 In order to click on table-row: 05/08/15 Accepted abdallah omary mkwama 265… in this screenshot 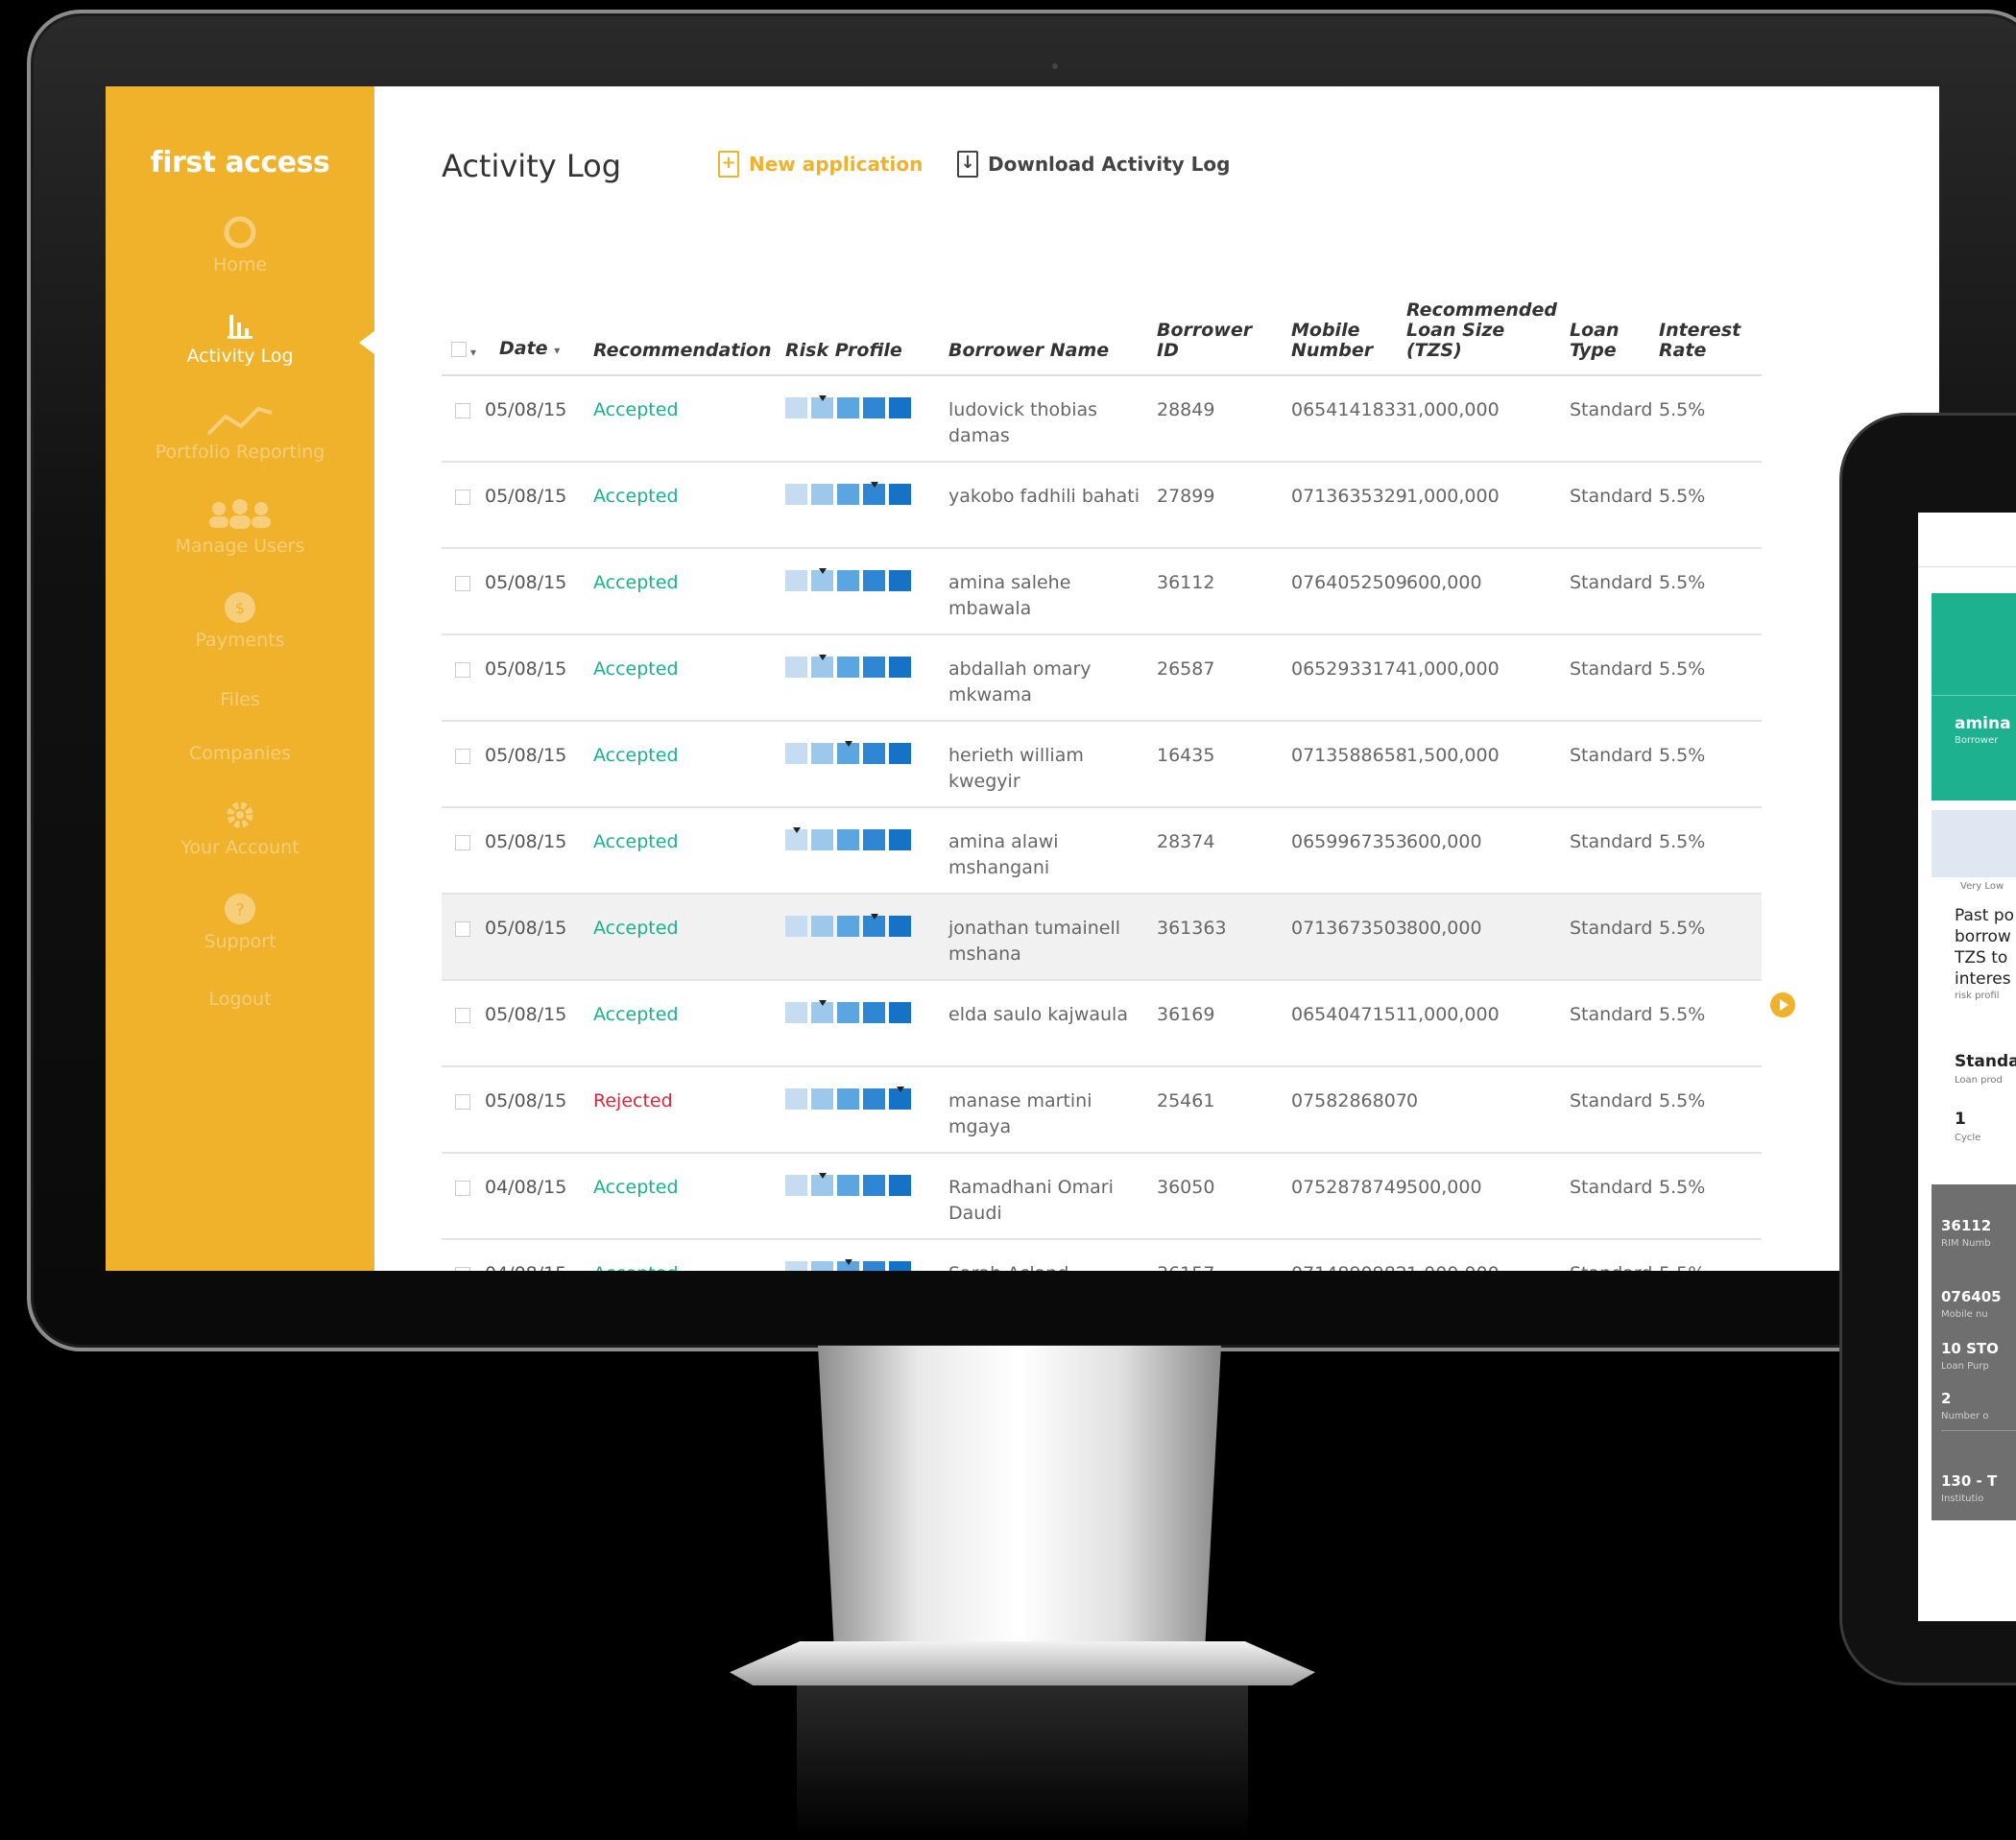, I will do `click(1102, 679)`.